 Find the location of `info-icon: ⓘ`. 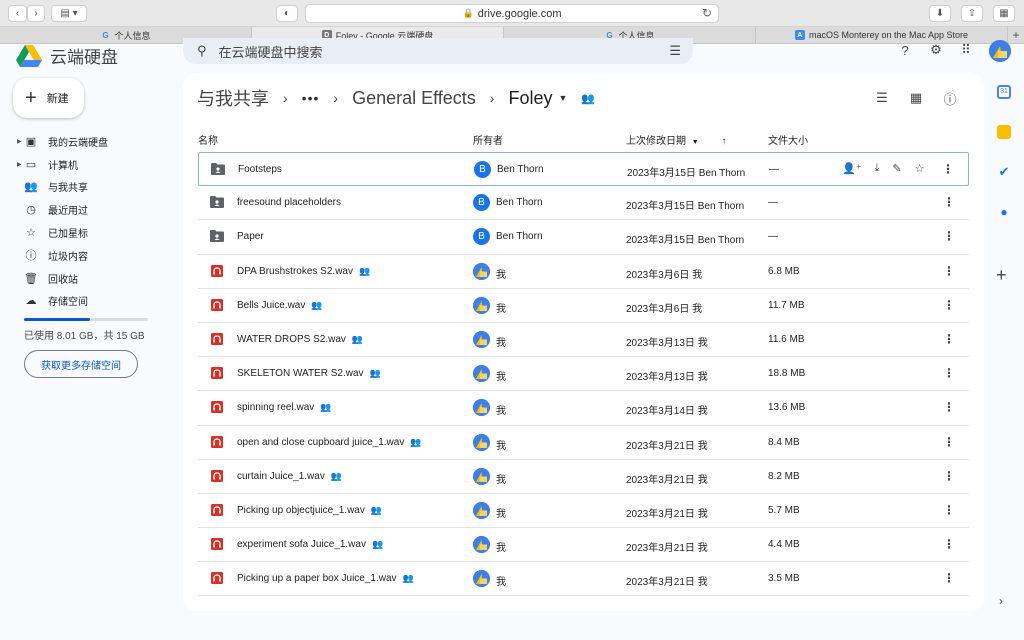

info-icon: ⓘ is located at coordinates (950, 98).